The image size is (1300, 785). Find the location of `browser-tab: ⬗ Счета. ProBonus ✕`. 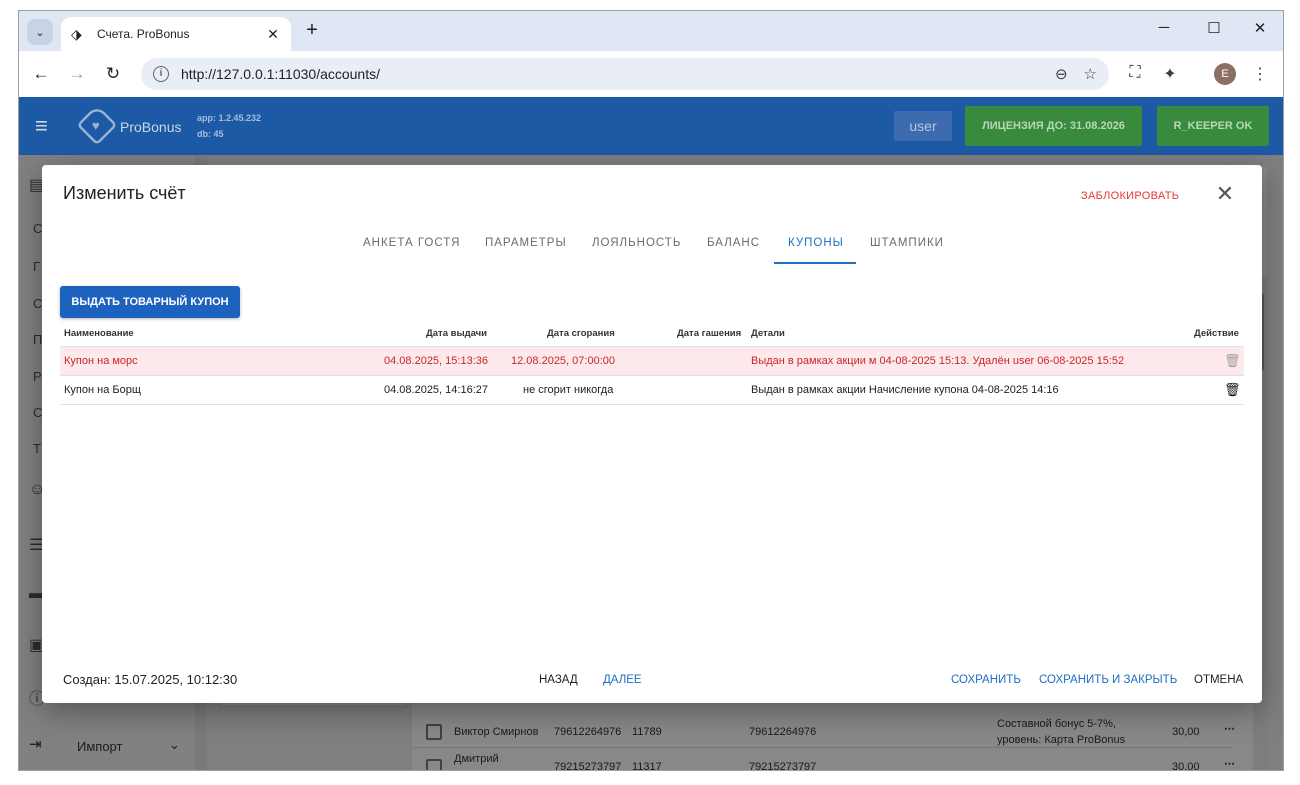

browser-tab: ⬗ Счета. ProBonus ✕ is located at coordinates (176, 34).